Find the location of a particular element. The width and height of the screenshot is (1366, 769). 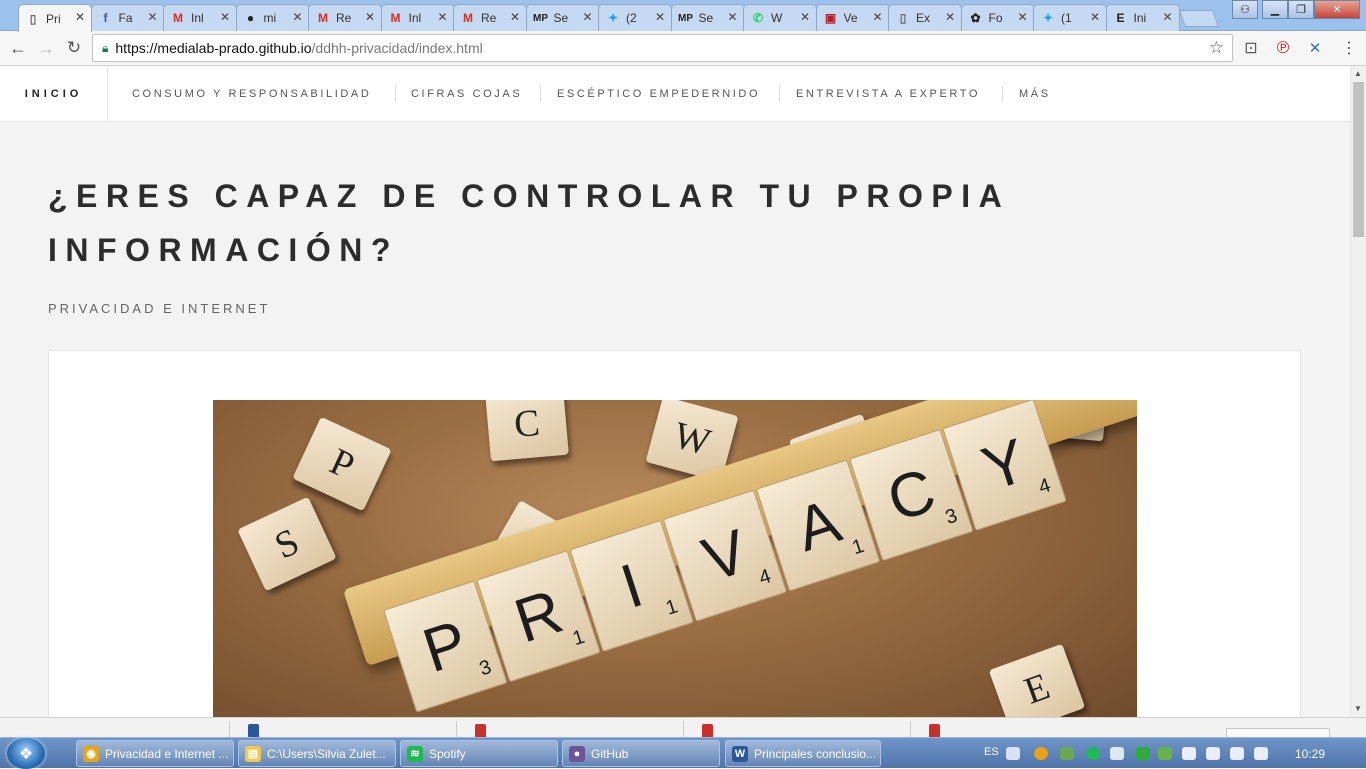

browser-tab: ▯ Ex ✕ is located at coordinates (925, 17).